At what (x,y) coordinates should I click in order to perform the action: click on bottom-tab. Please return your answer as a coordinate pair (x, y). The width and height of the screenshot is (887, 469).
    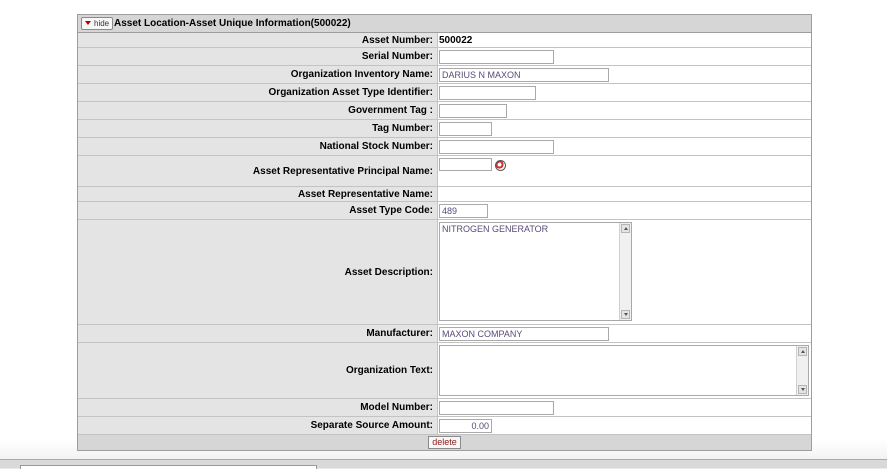
    Looking at the image, I should click on (168, 467).